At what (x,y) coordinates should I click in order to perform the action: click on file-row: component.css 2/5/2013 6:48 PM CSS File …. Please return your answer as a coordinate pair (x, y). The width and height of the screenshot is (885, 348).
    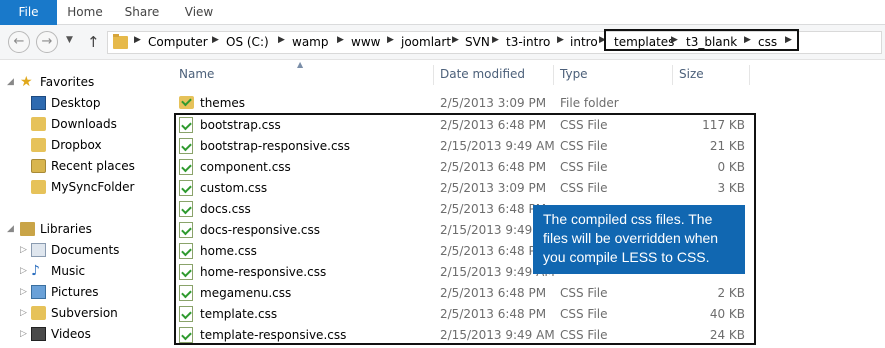
    Looking at the image, I should click on (528, 166).